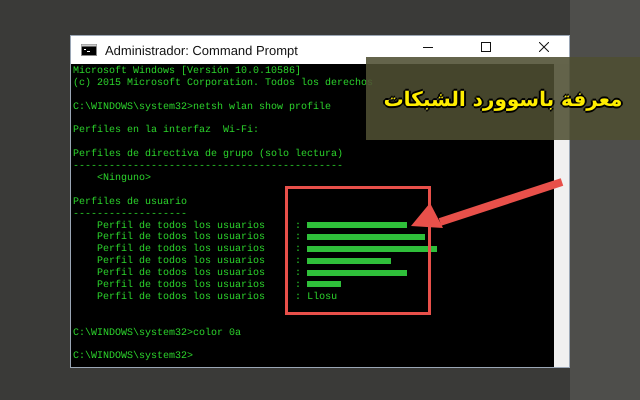 The width and height of the screenshot is (640, 400). Describe the element at coordinates (133, 357) in the screenshot. I see `console-line: C:\WINDOWS\system32>` at that location.